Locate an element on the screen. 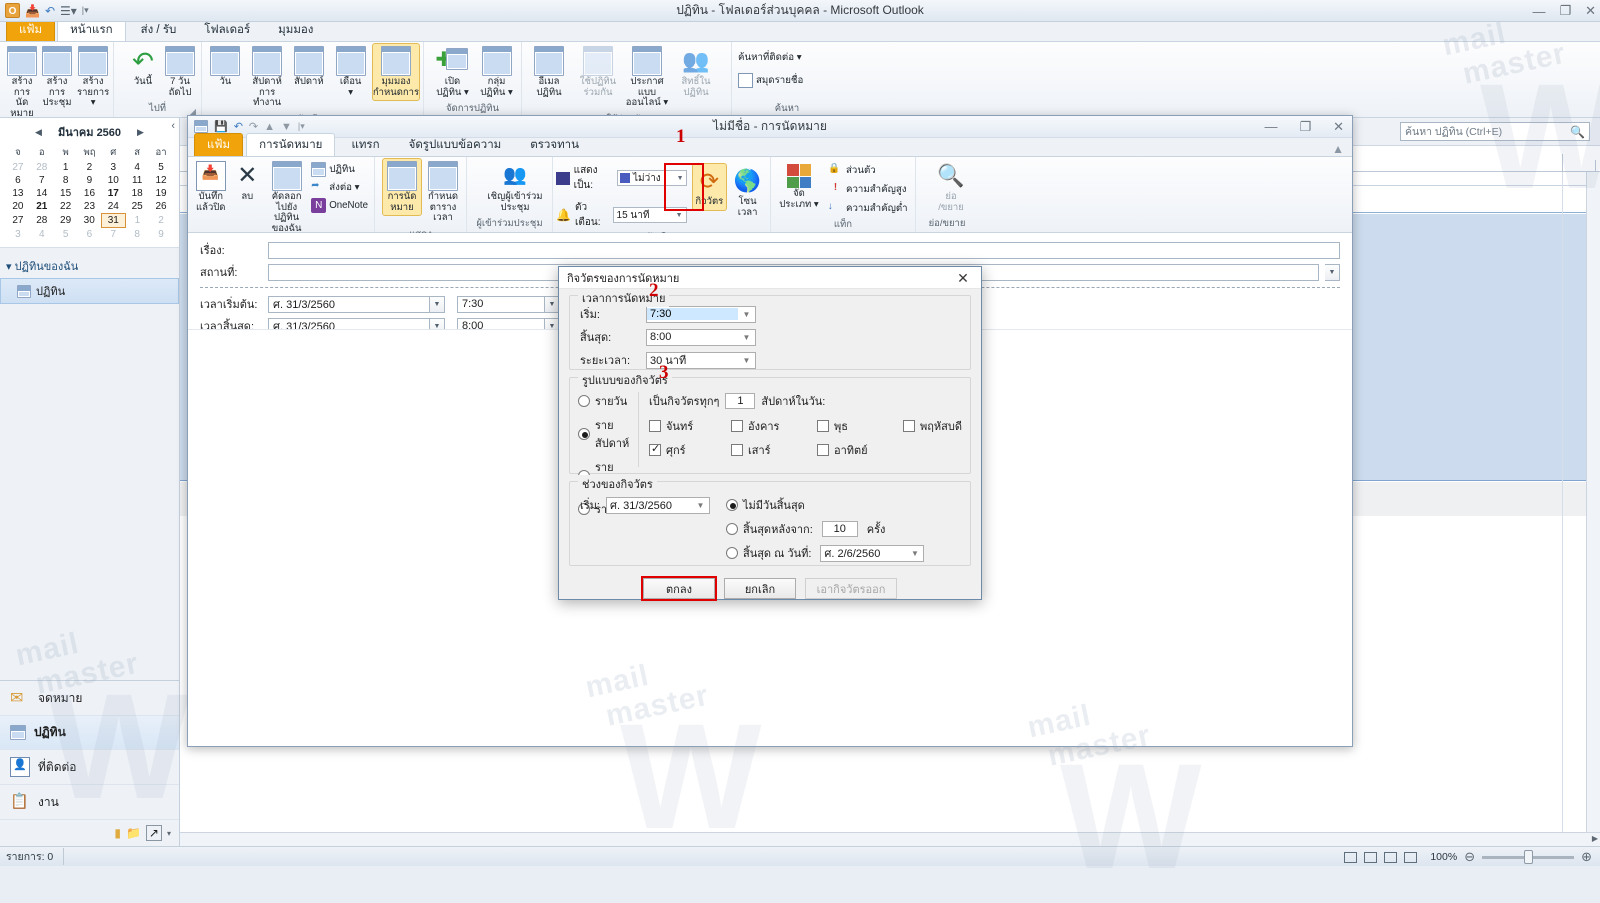 The height and width of the screenshot is (903, 1600). calendar-permissions-button: 👥 สิทธิ์ใน ปฏิทิน is located at coordinates (696, 72).